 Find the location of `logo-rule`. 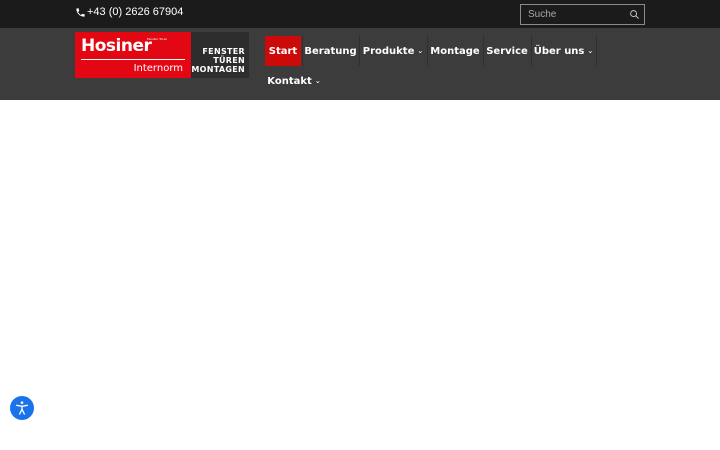

logo-rule is located at coordinates (133, 59).